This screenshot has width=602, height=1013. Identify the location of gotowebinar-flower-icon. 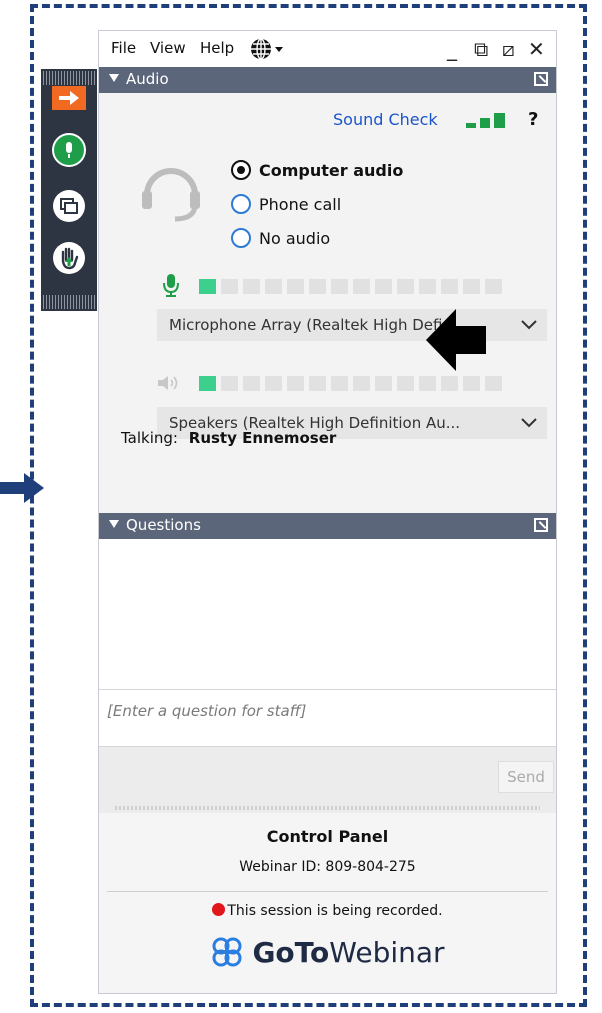
(227, 952).